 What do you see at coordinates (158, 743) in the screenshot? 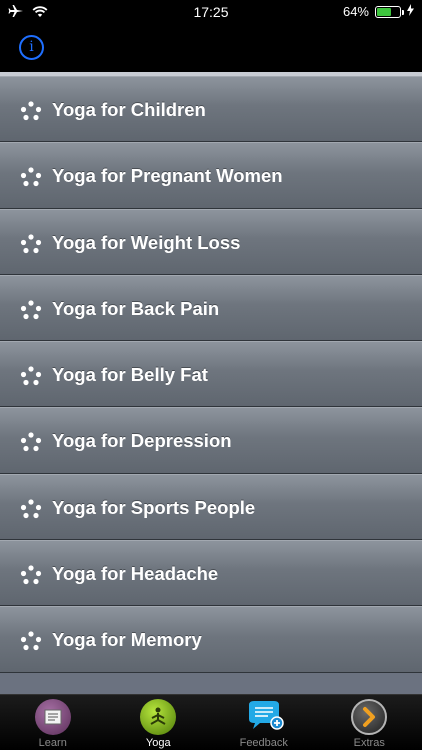
I see `tab-yoga-label: Yoga` at bounding box center [158, 743].